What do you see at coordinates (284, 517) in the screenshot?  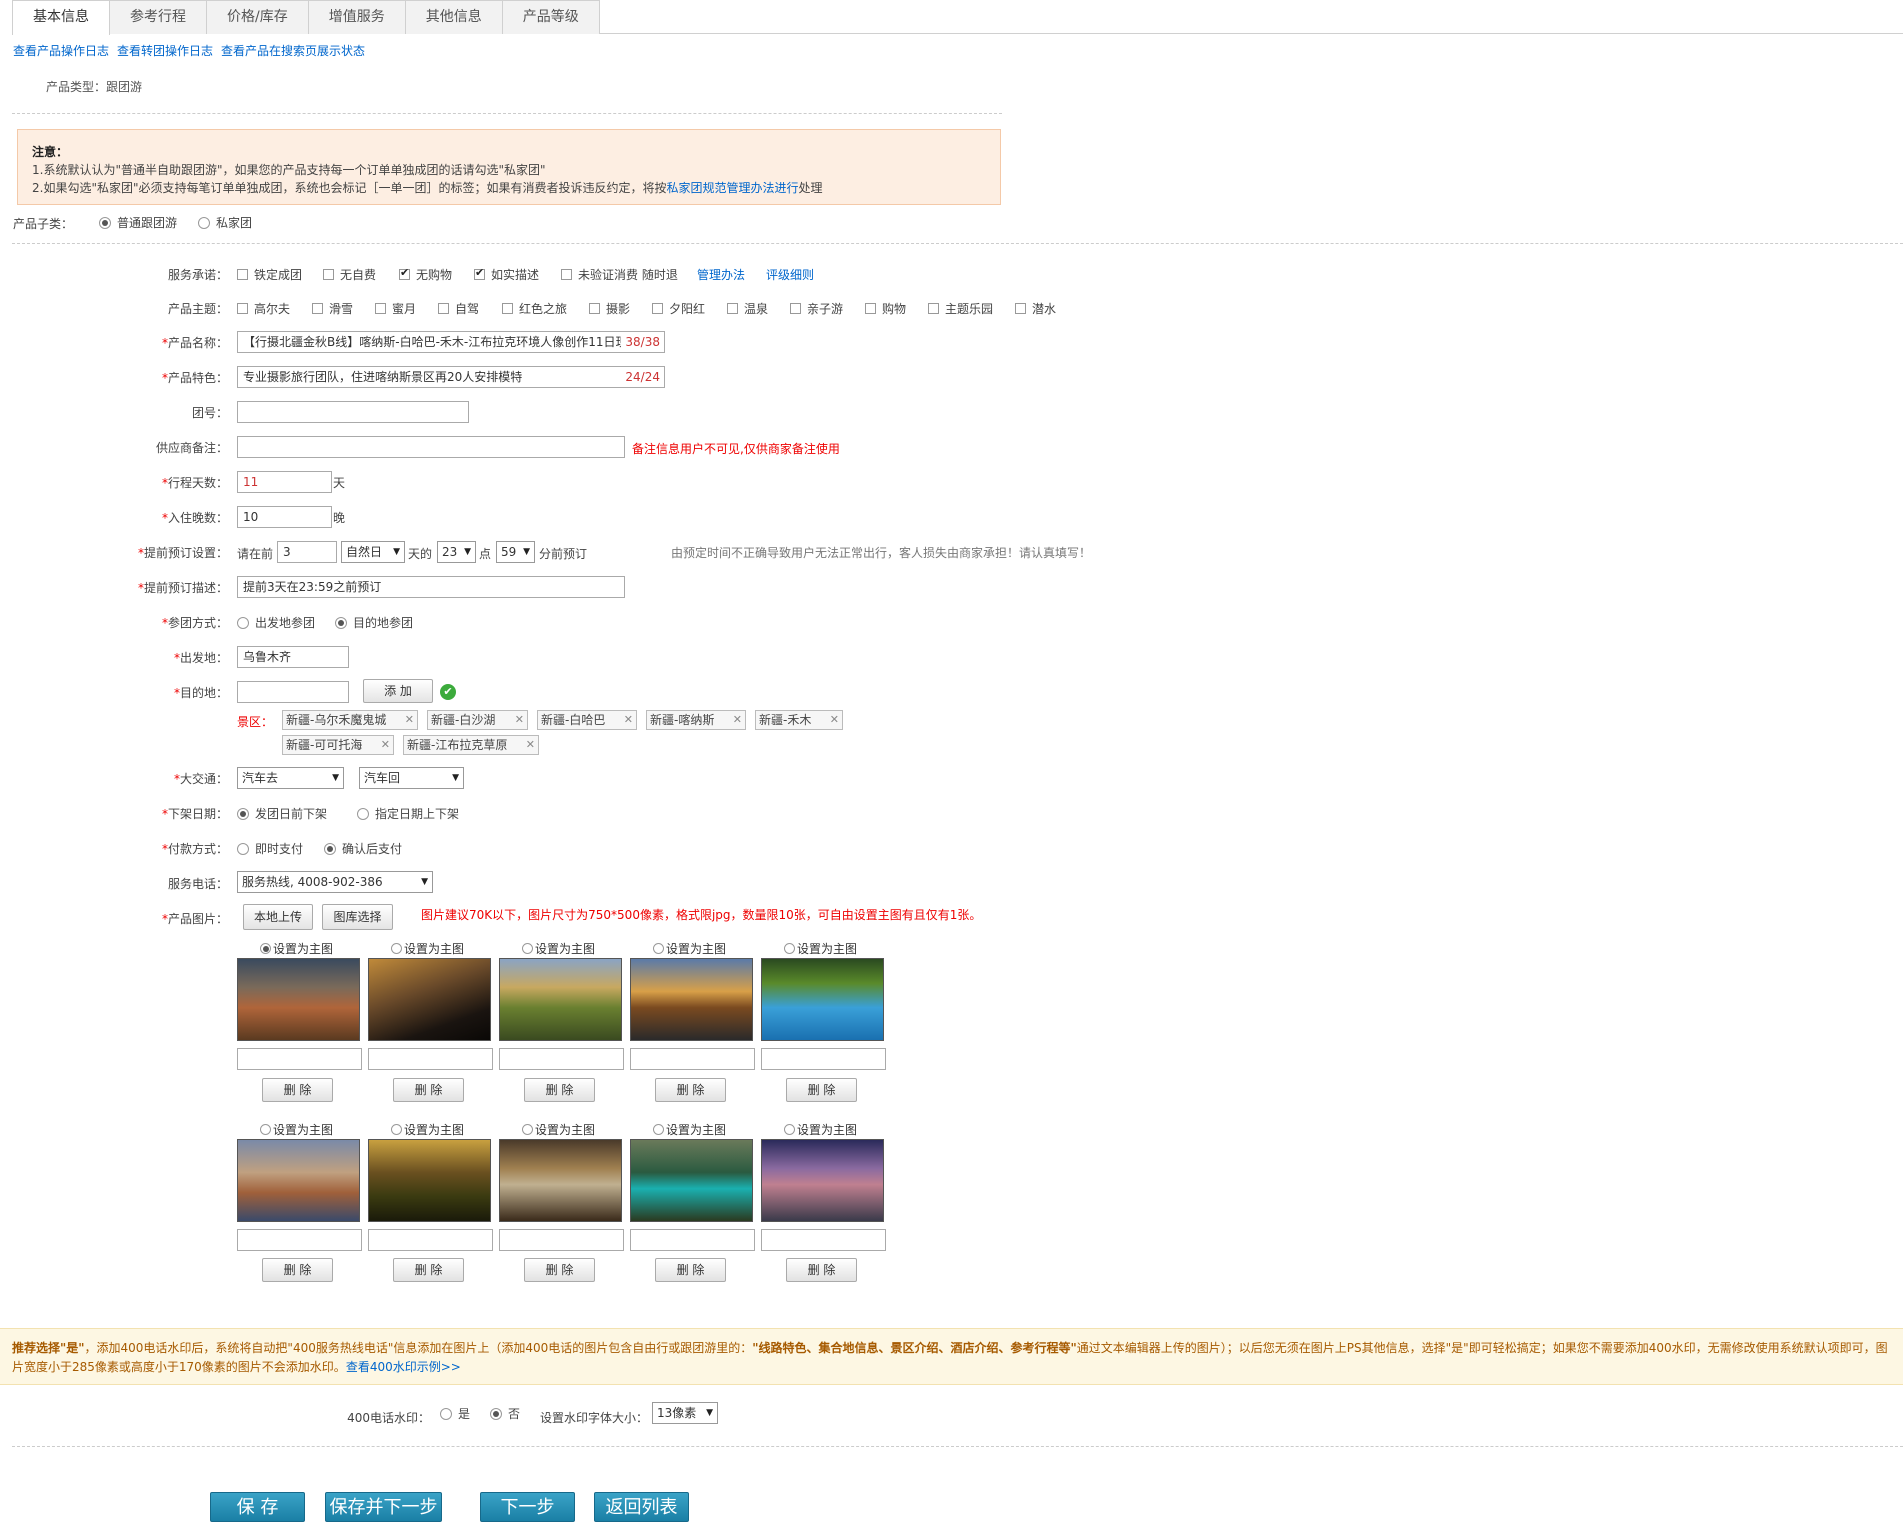 I see `nights-input: 10` at bounding box center [284, 517].